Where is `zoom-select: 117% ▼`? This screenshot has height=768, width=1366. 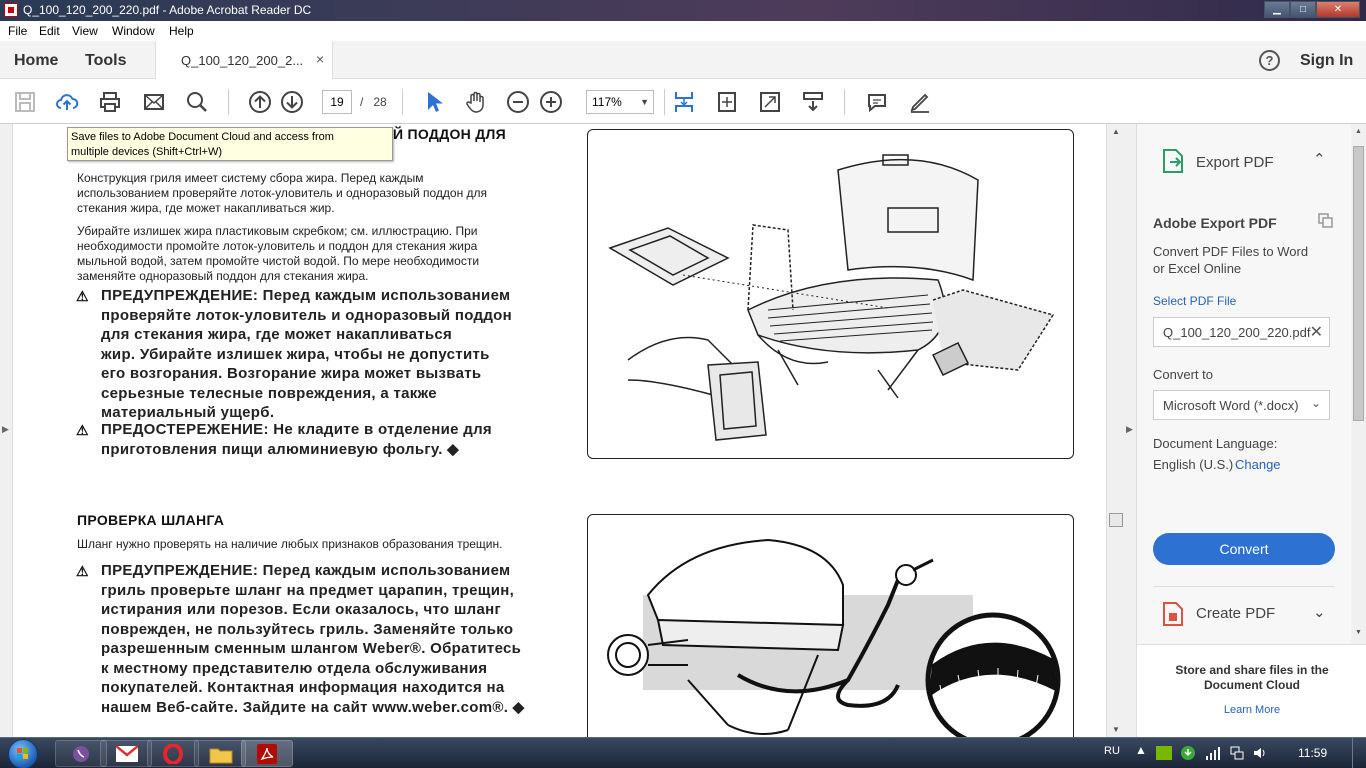 zoom-select: 117% ▼ is located at coordinates (620, 102).